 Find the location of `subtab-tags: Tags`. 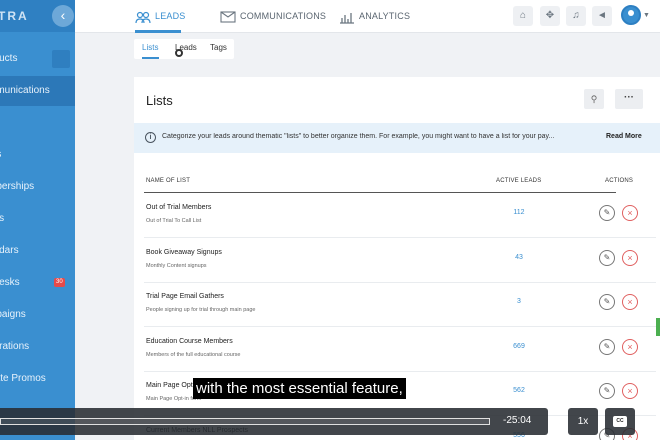

subtab-tags: Tags is located at coordinates (218, 47).